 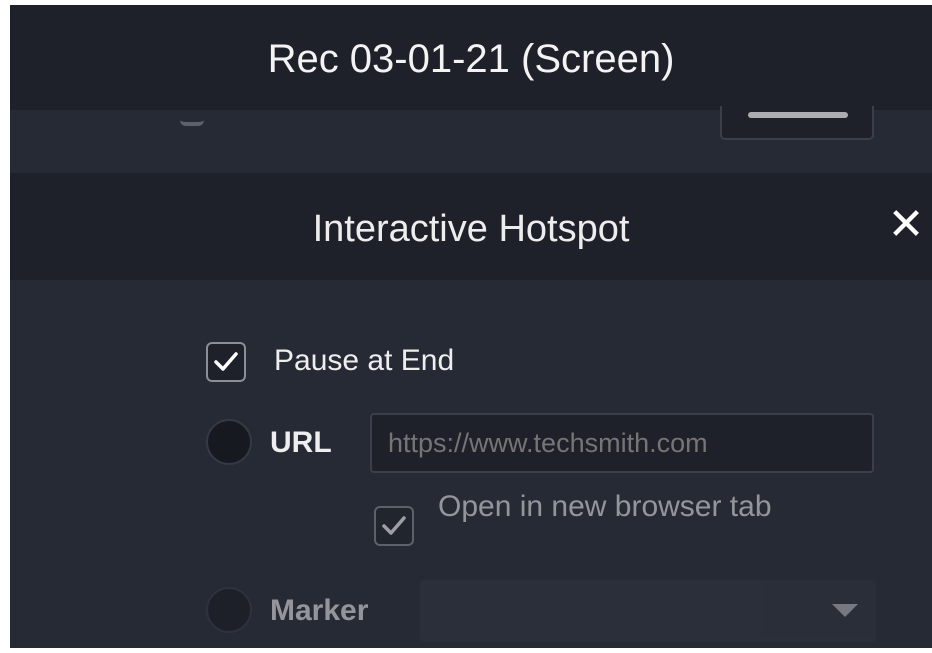 I want to click on close-icon: ✕, so click(x=906, y=225).